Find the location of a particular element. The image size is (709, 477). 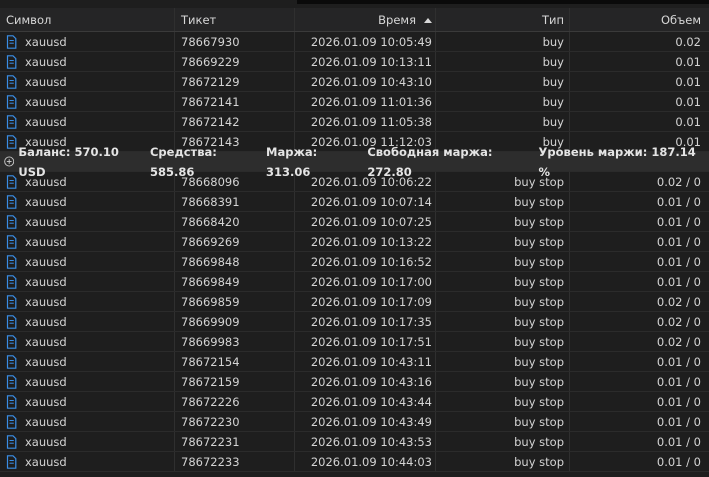

time-cell: 2026.01.09 10:43:49 is located at coordinates (365, 421).